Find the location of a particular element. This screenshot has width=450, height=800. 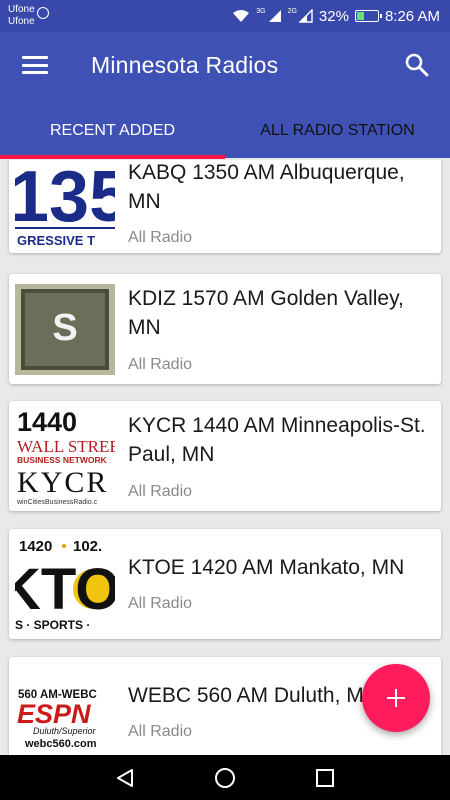

carrier-label-2: Ufone is located at coordinates (21, 21).